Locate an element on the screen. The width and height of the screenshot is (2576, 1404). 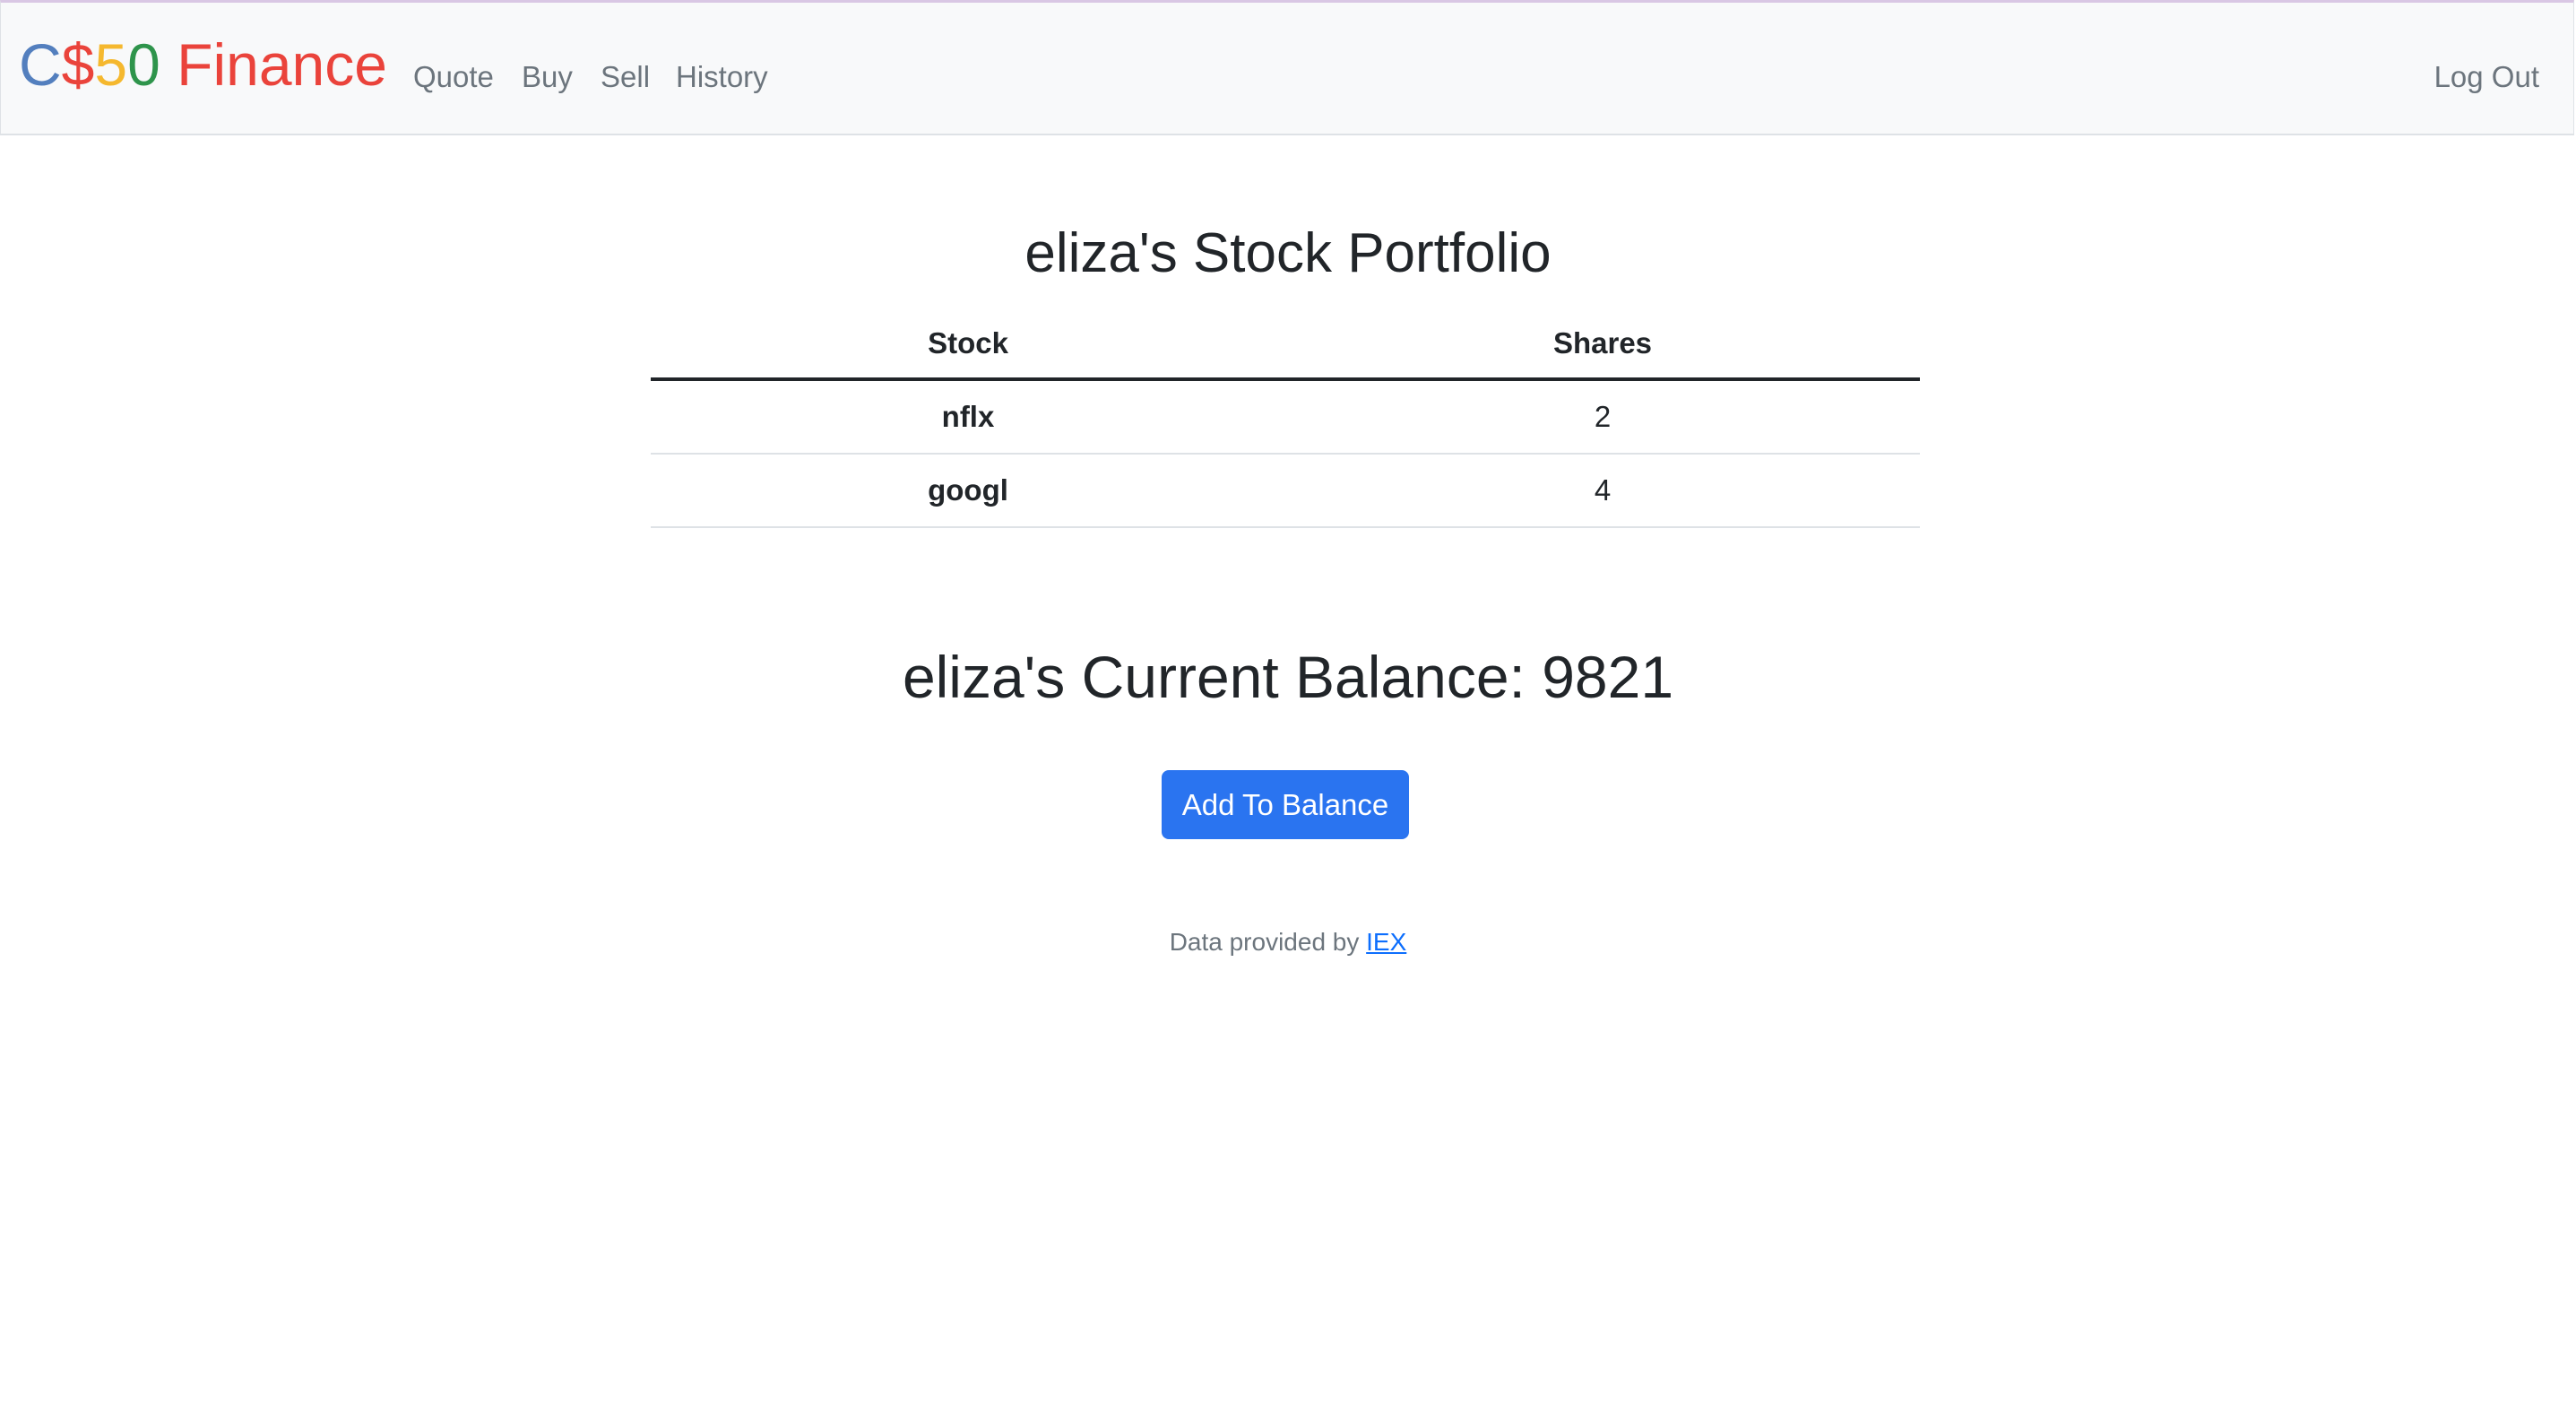
table-header-row: Stock Shares is located at coordinates (1285, 345).